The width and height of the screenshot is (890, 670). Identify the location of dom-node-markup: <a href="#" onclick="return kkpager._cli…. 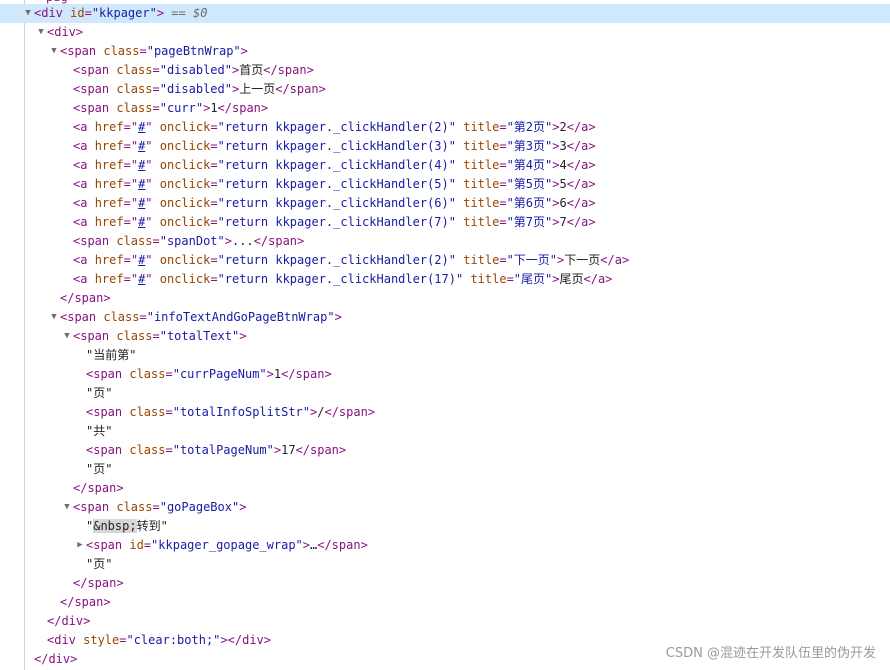
(334, 127).